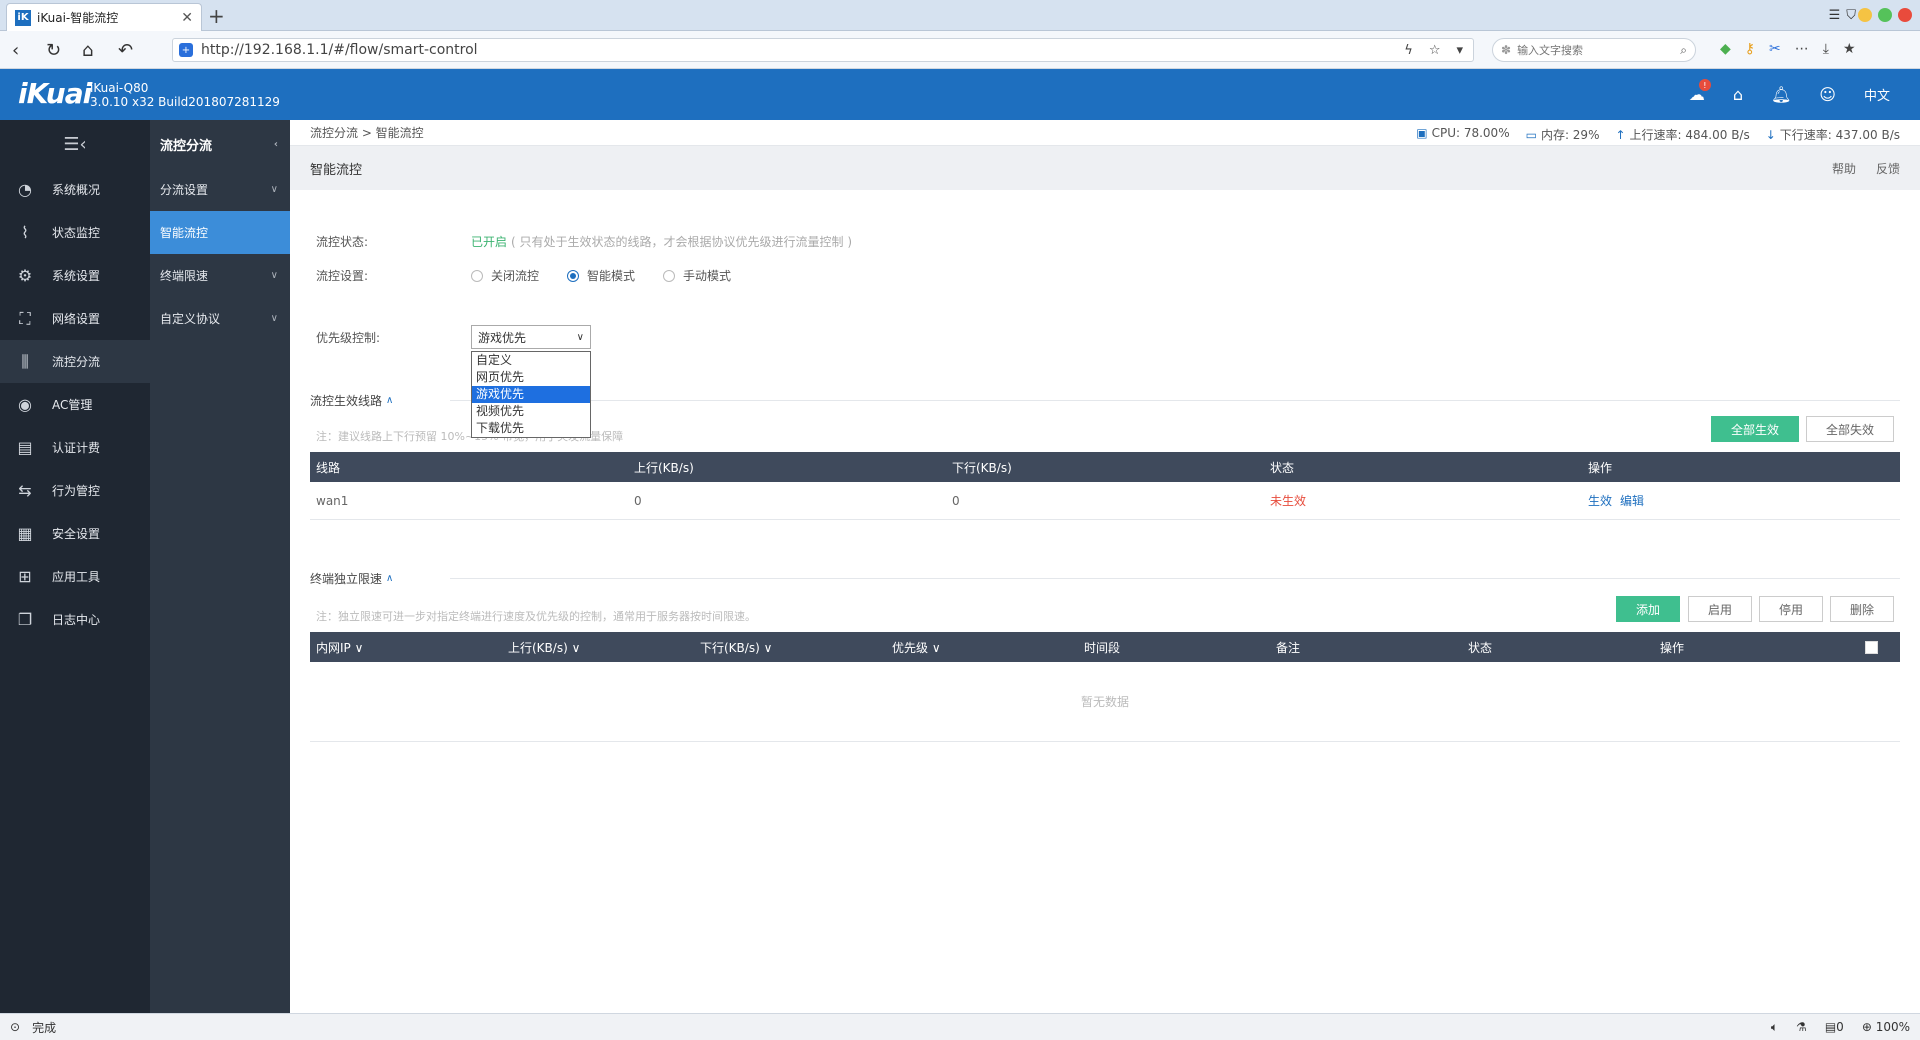 The height and width of the screenshot is (1040, 1920). What do you see at coordinates (1563, 134) in the screenshot?
I see `memory-stat: ▭ 内存: 29%` at bounding box center [1563, 134].